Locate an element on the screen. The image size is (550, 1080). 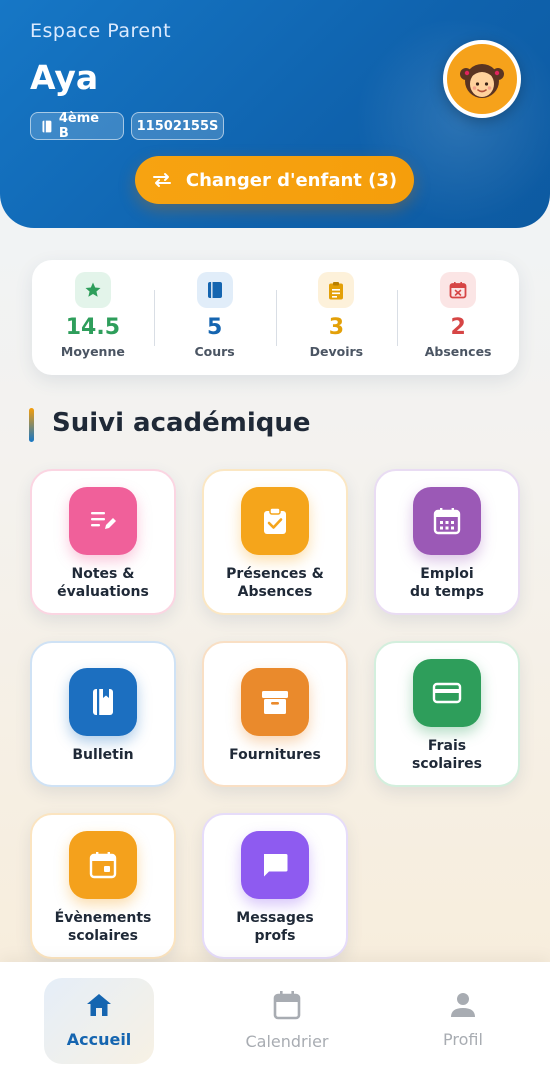
child-name: Aya is located at coordinates (64, 77).